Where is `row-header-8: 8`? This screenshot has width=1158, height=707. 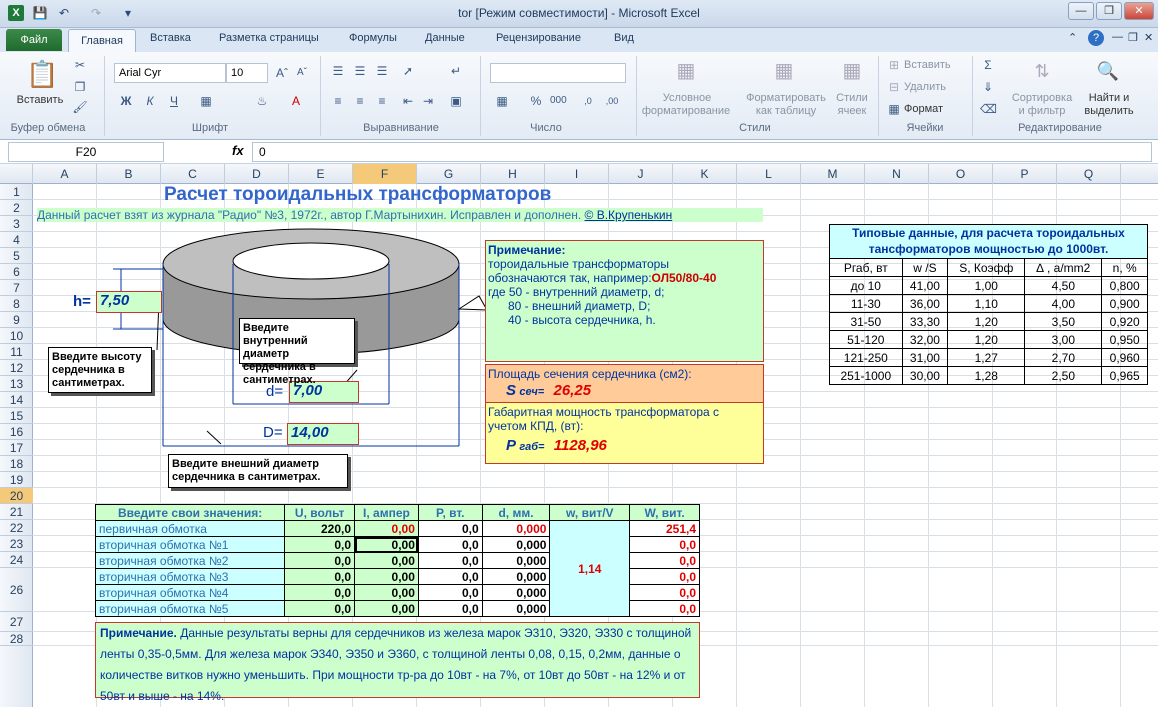 row-header-8: 8 is located at coordinates (16, 304).